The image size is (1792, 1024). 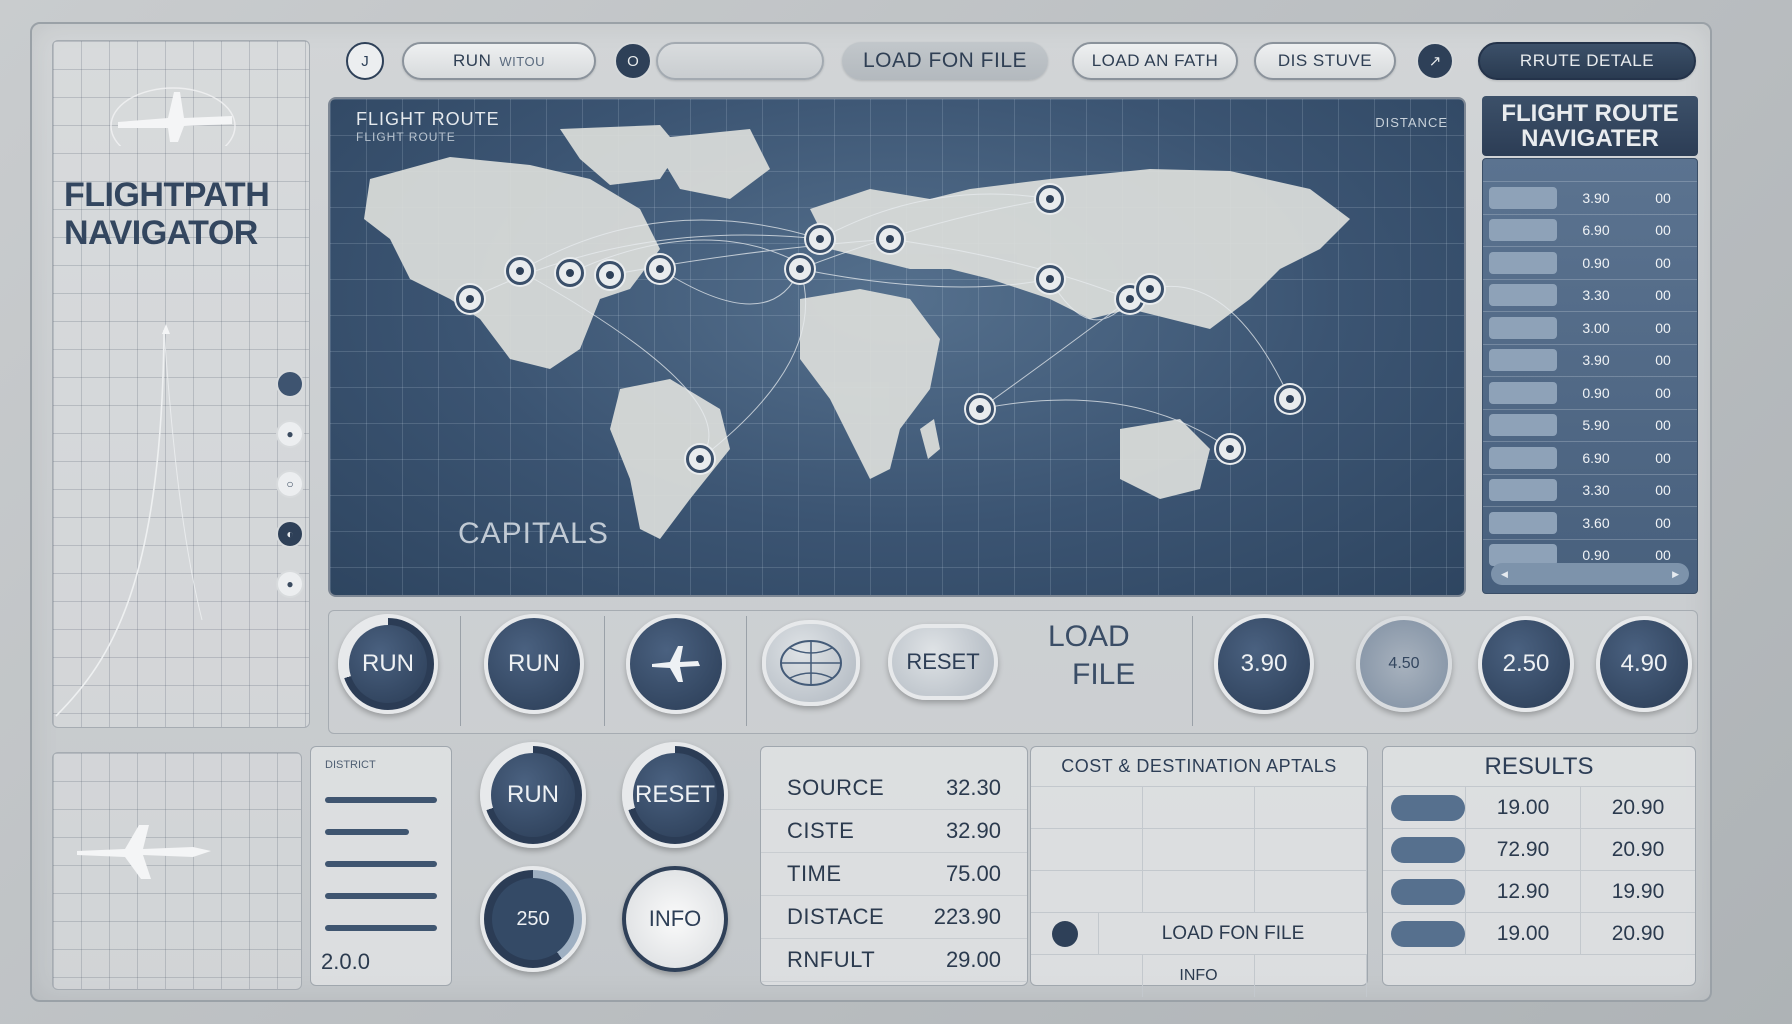 What do you see at coordinates (499, 61) in the screenshot?
I see `run-toolbar-button: RUN WITOU` at bounding box center [499, 61].